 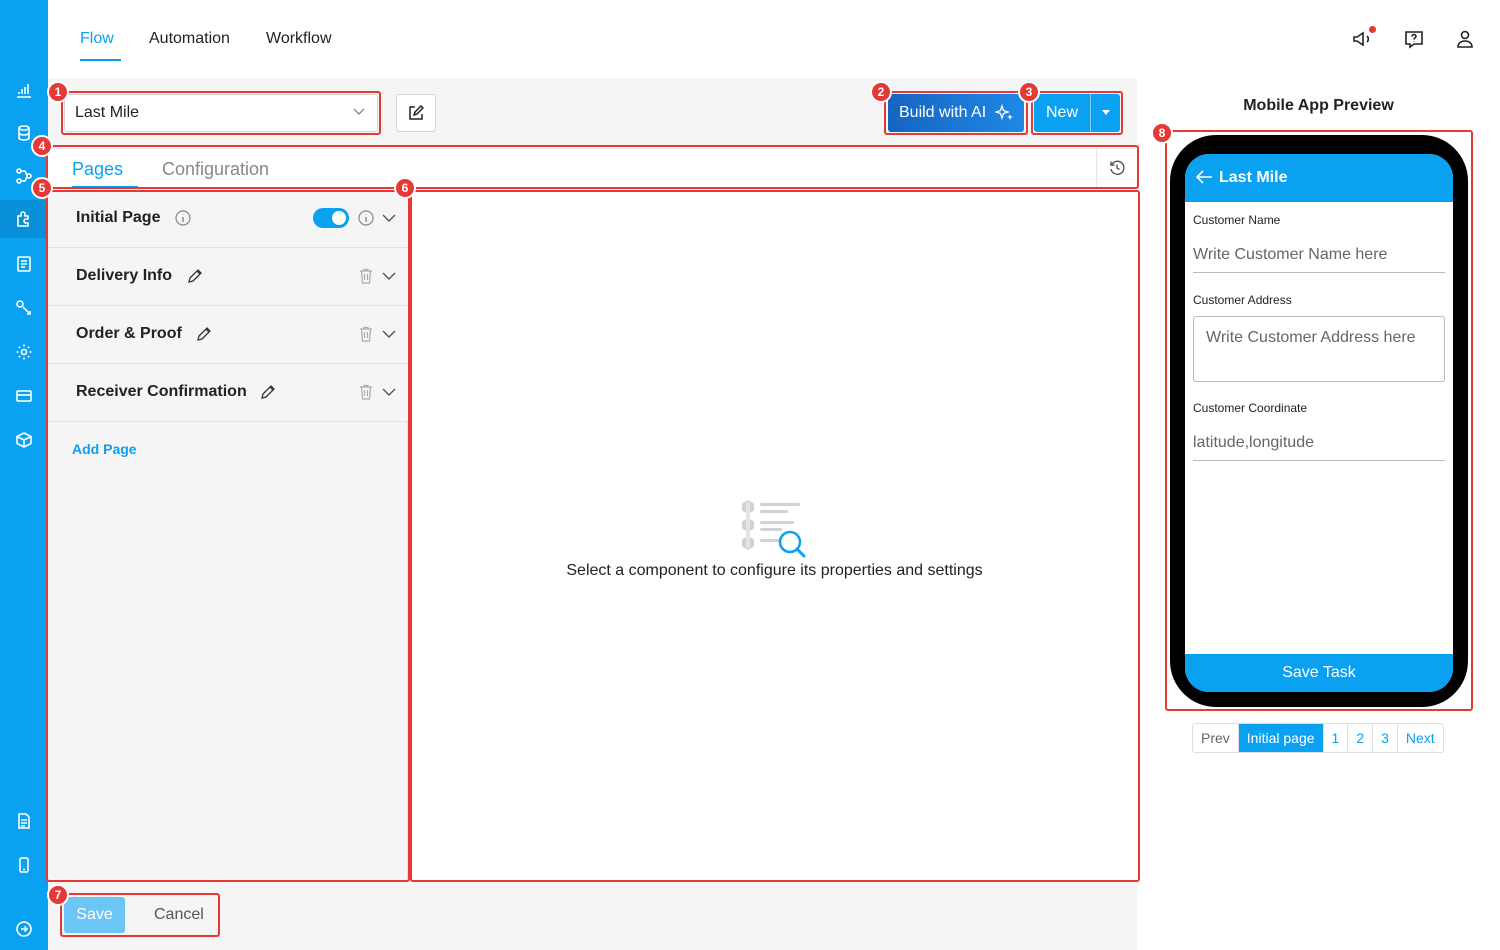 I want to click on tab-pages: Pages, so click(x=97, y=169).